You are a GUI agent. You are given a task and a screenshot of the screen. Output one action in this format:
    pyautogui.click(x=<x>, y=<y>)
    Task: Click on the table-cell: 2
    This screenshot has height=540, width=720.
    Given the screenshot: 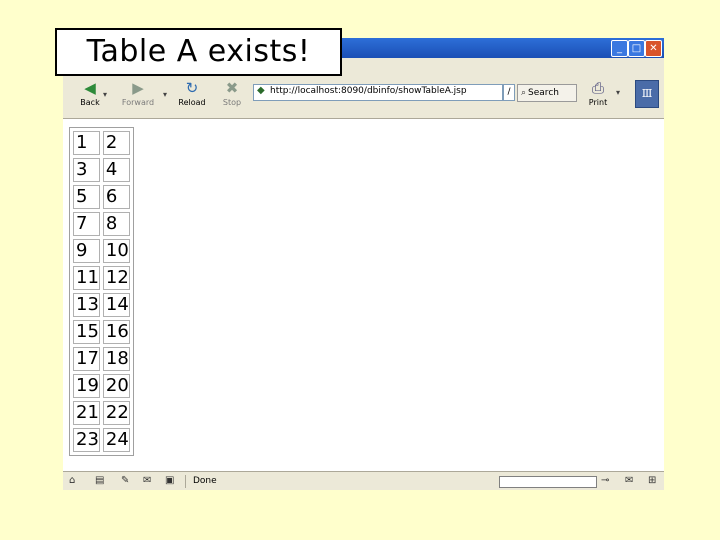 What is the action you would take?
    pyautogui.click(x=116, y=143)
    